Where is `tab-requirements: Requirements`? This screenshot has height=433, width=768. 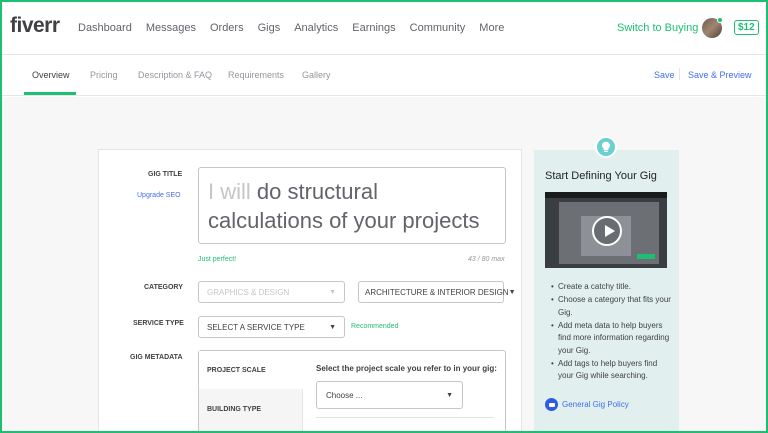 tab-requirements: Requirements is located at coordinates (256, 75).